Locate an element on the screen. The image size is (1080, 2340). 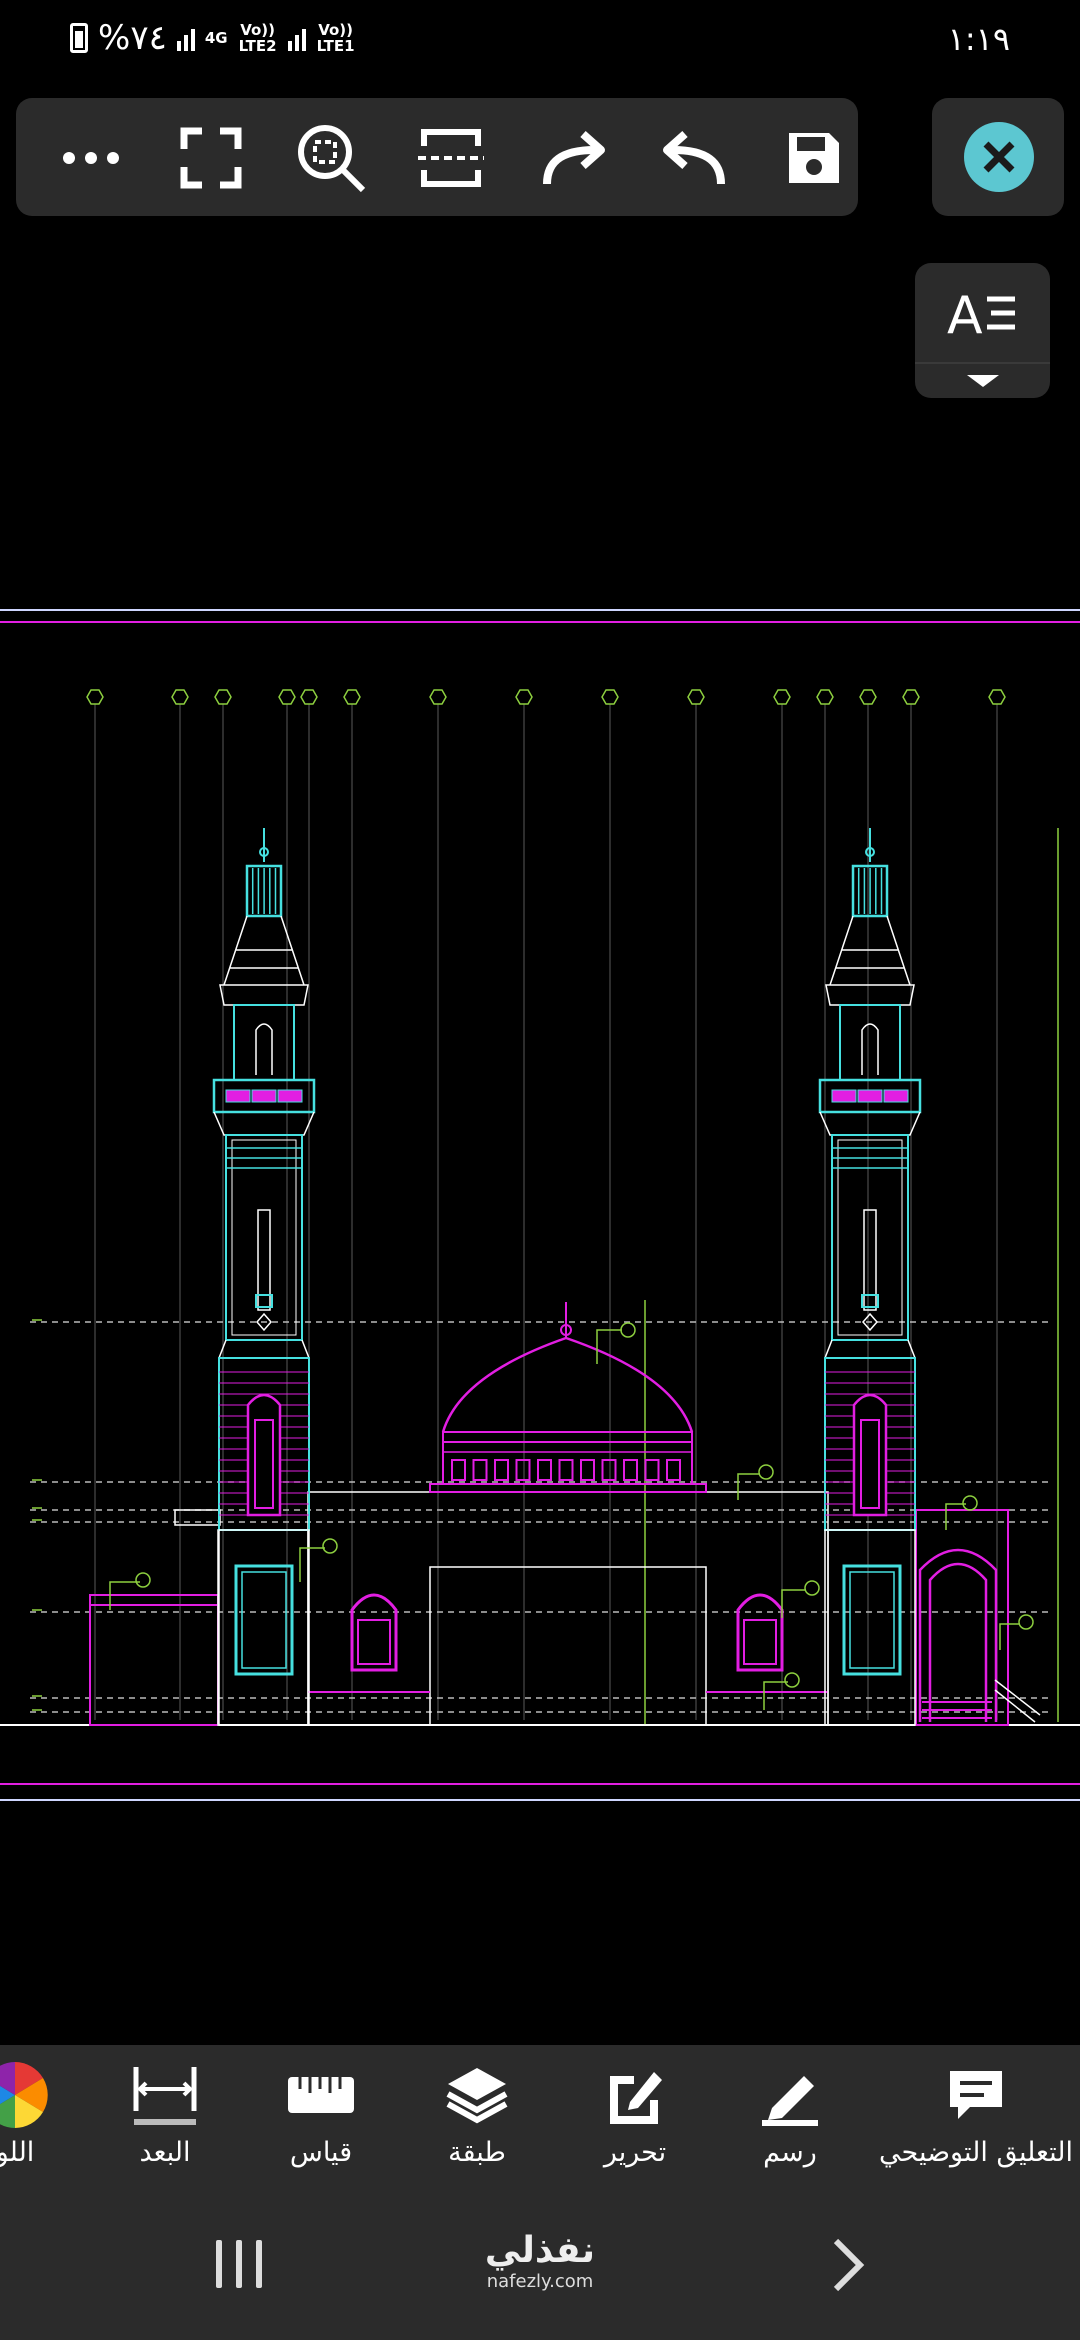
edit-tool: تحرير is located at coordinates (635, 2116).